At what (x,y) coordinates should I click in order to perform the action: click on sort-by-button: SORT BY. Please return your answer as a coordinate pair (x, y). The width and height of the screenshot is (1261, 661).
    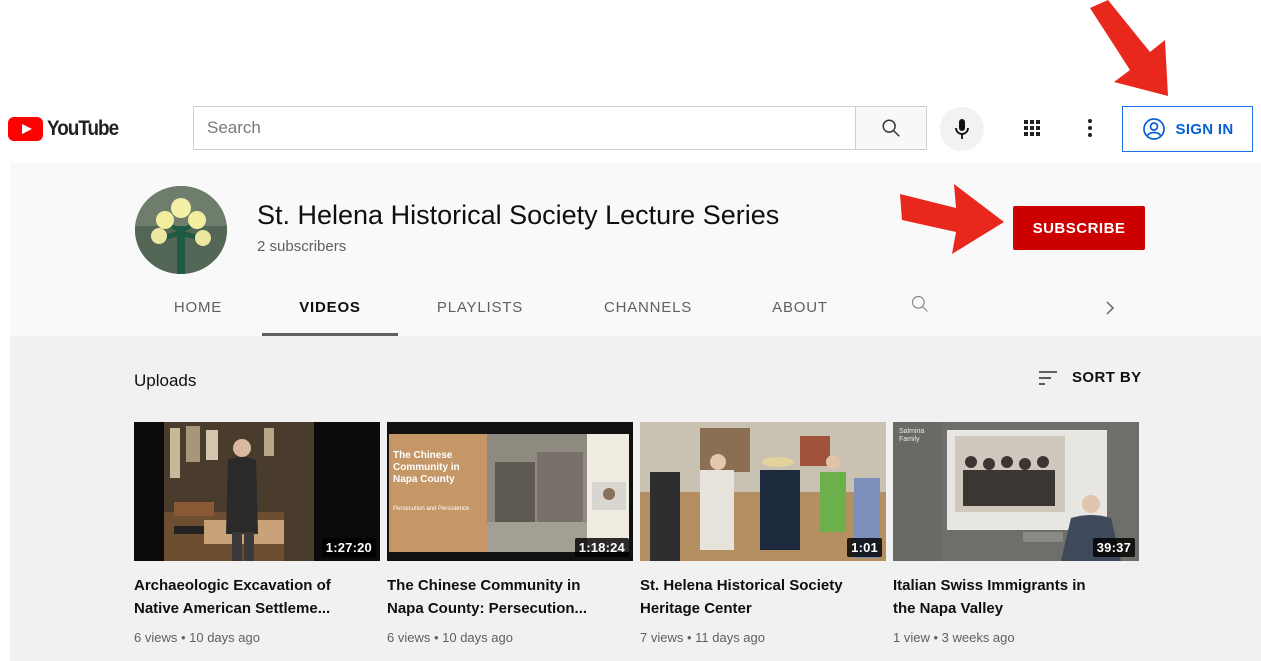
    Looking at the image, I should click on (1089, 377).